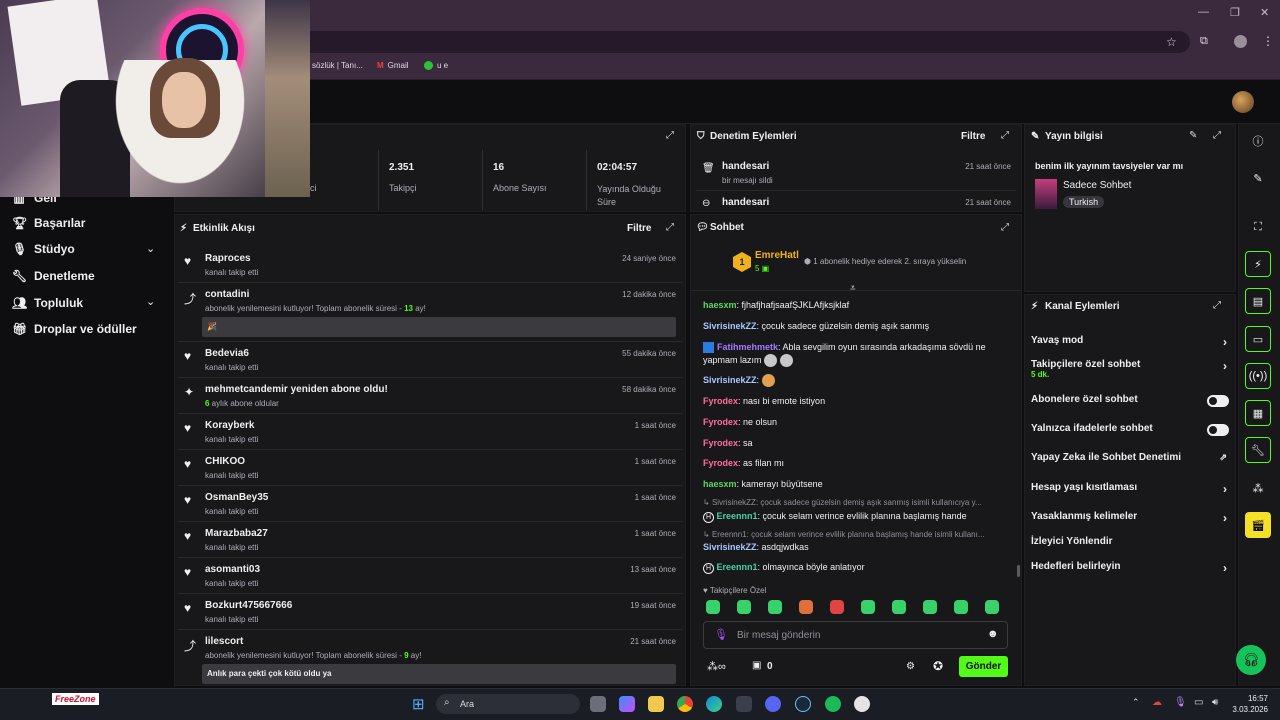 This screenshot has width=1280, height=720. What do you see at coordinates (1258, 141) in the screenshot?
I see `info-icon: ⓘ` at bounding box center [1258, 141].